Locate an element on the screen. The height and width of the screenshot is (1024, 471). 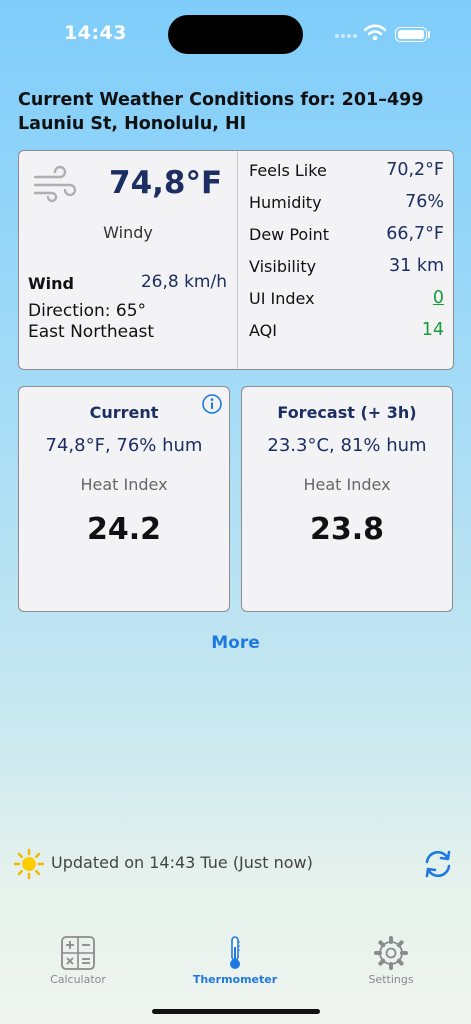
heat-forecast-title: Forecast (+ 3h) is located at coordinates (347, 412).